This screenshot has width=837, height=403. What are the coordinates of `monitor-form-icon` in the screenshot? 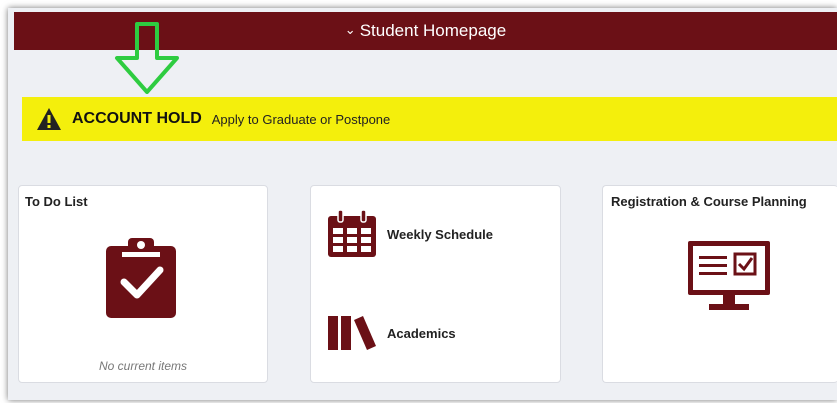 It's located at (729, 275).